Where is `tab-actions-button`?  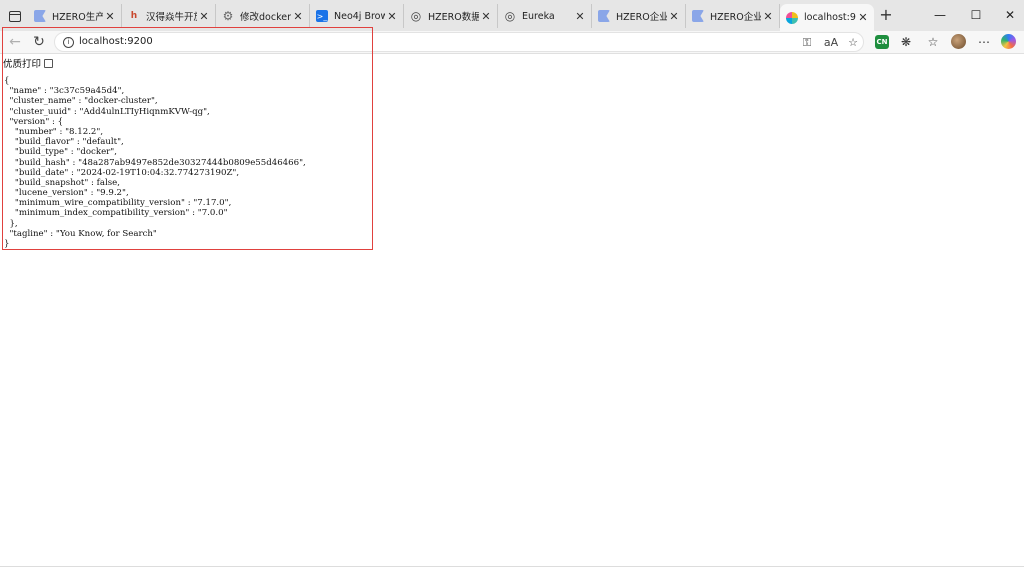 tab-actions-button is located at coordinates (15, 16).